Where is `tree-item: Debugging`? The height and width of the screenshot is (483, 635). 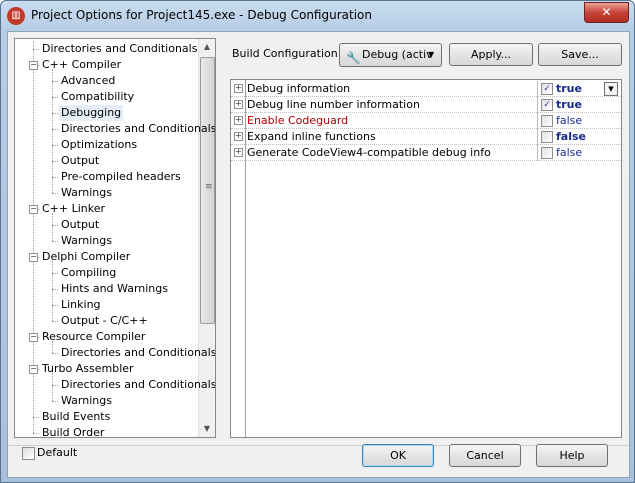
tree-item: Debugging is located at coordinates (91, 113).